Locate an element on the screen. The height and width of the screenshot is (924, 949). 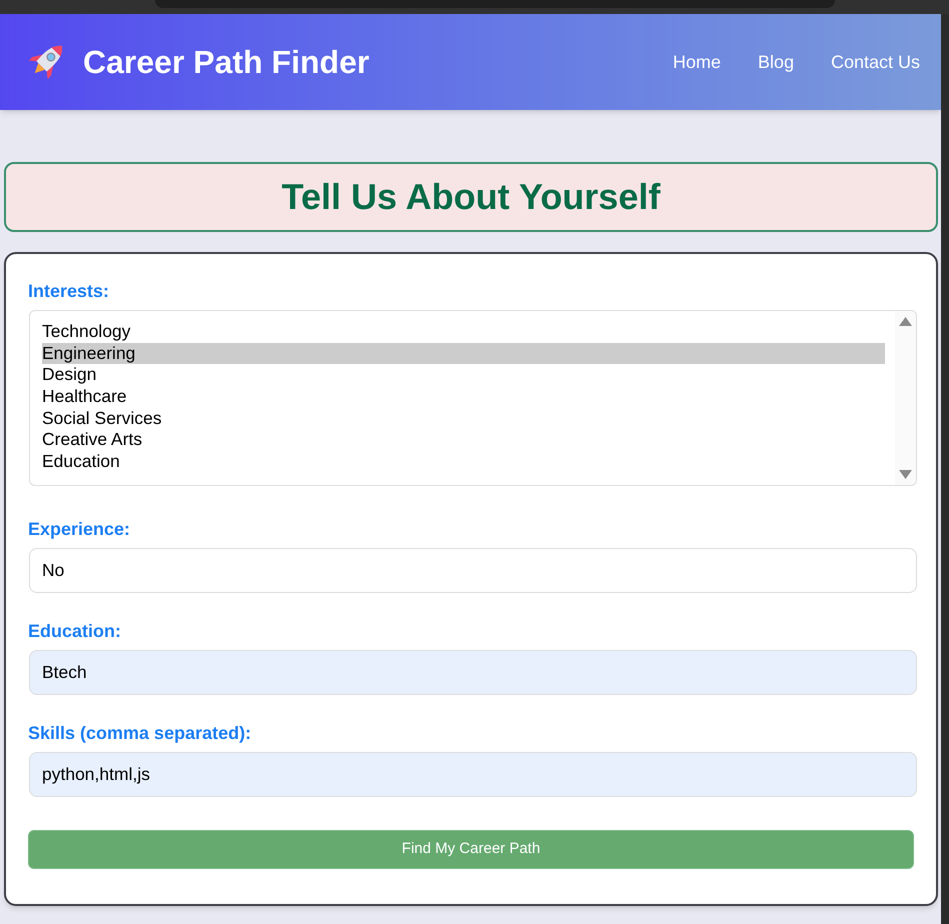
field-label: Experience: is located at coordinates (80, 529).